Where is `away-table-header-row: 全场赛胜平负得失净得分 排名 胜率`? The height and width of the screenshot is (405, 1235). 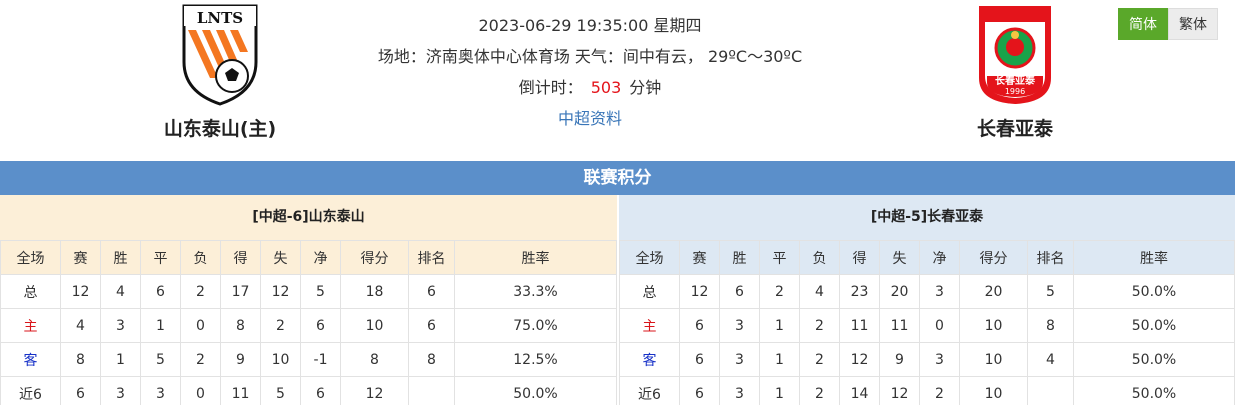 away-table-header-row: 全场赛胜平负得失净得分 排名 胜率 is located at coordinates (927, 257).